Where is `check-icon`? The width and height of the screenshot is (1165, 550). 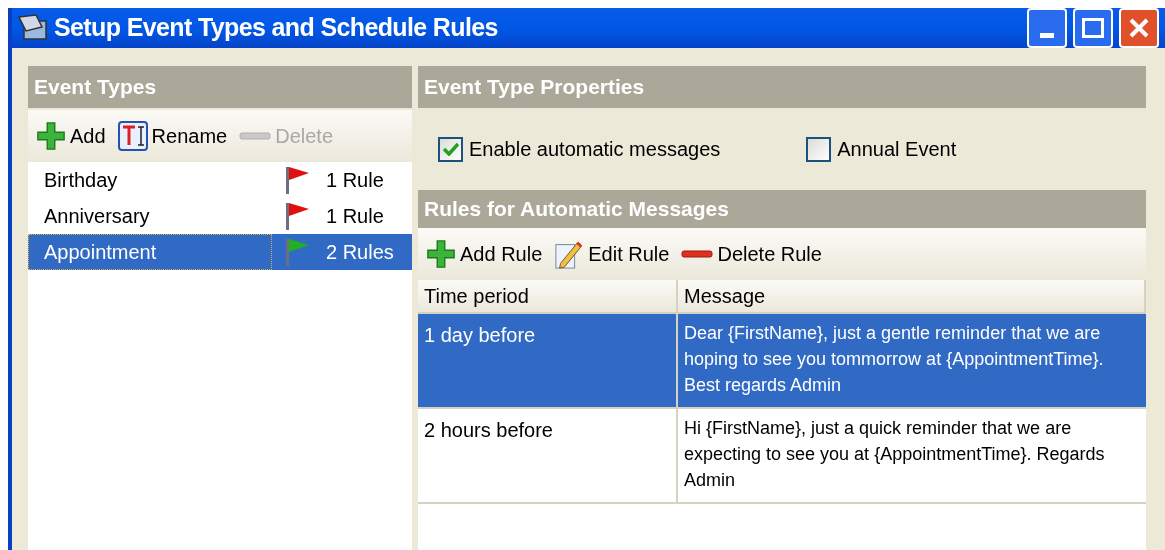 check-icon is located at coordinates (450, 149).